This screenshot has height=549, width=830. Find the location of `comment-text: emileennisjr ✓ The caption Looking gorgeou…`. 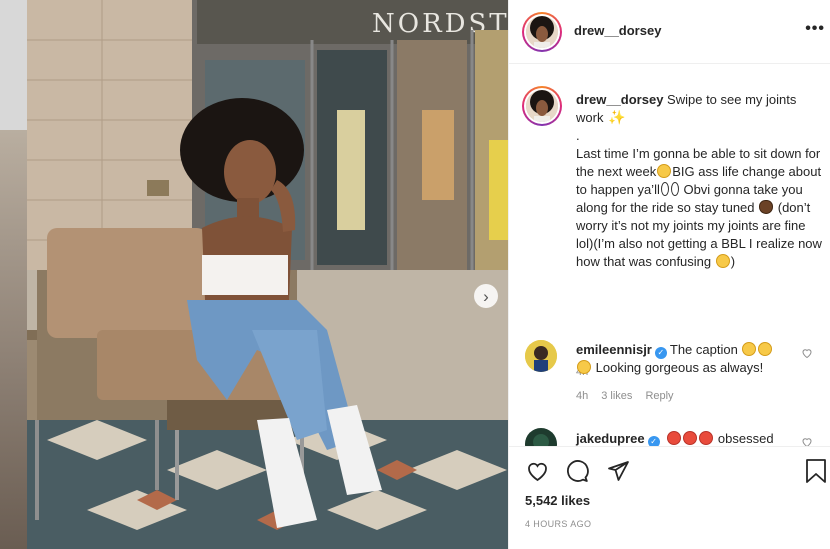

comment-text: emileennisjr ✓ The caption Looking gorgeou… is located at coordinates (687, 359).